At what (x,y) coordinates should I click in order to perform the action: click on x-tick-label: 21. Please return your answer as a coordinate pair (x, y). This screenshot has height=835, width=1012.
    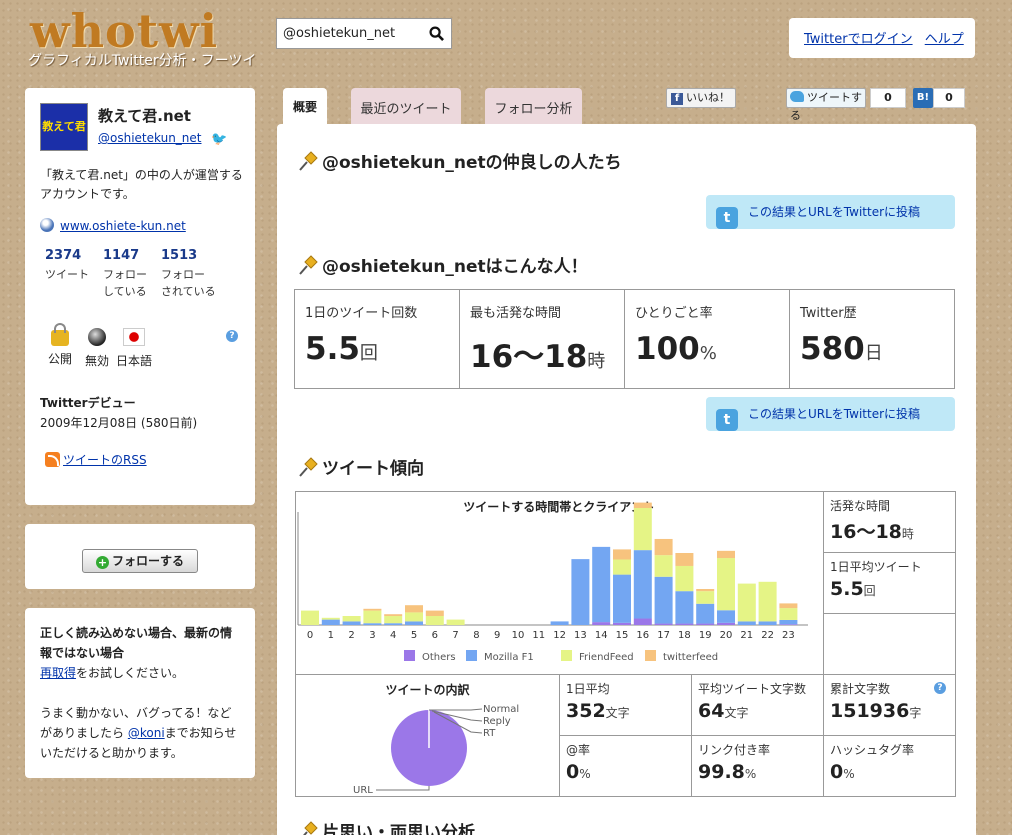
    Looking at the image, I should click on (746, 635).